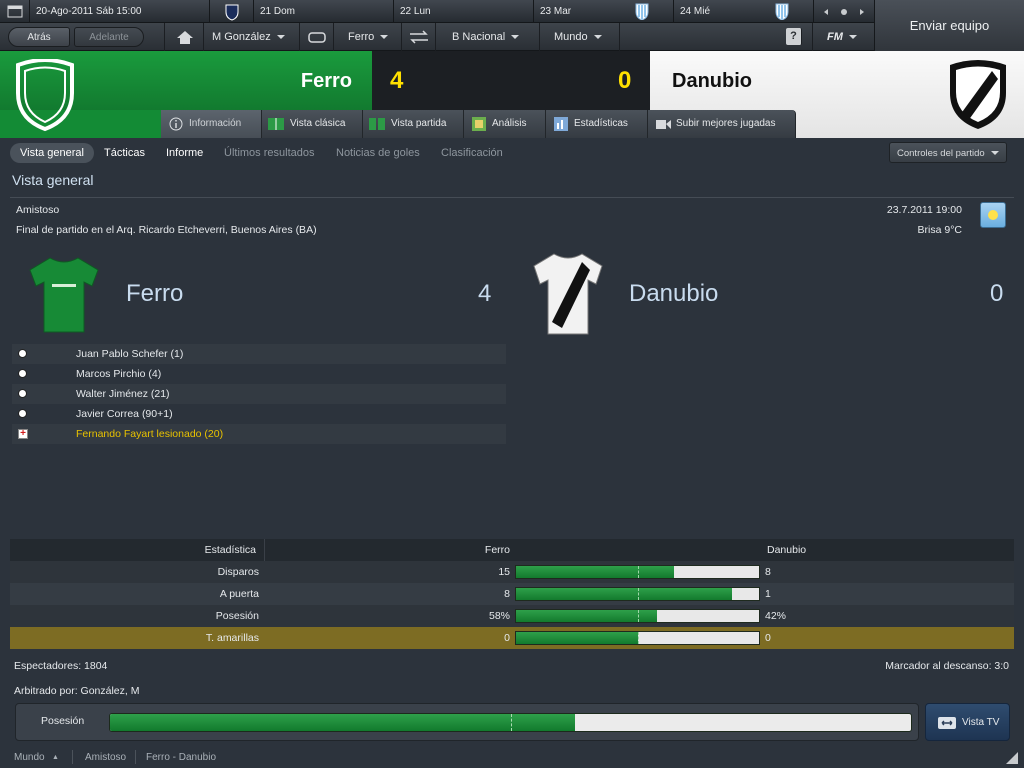  What do you see at coordinates (744, 11) in the screenshot?
I see `day-24: 24 Mié` at bounding box center [744, 11].